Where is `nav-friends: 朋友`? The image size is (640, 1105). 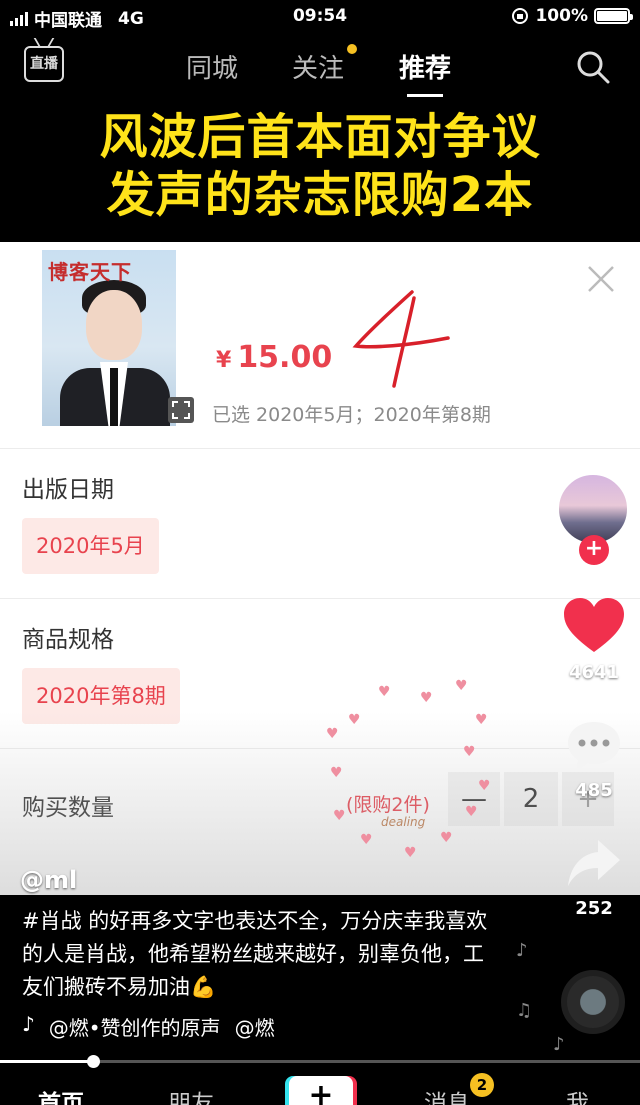 nav-friends: 朋友 is located at coordinates (191, 1094).